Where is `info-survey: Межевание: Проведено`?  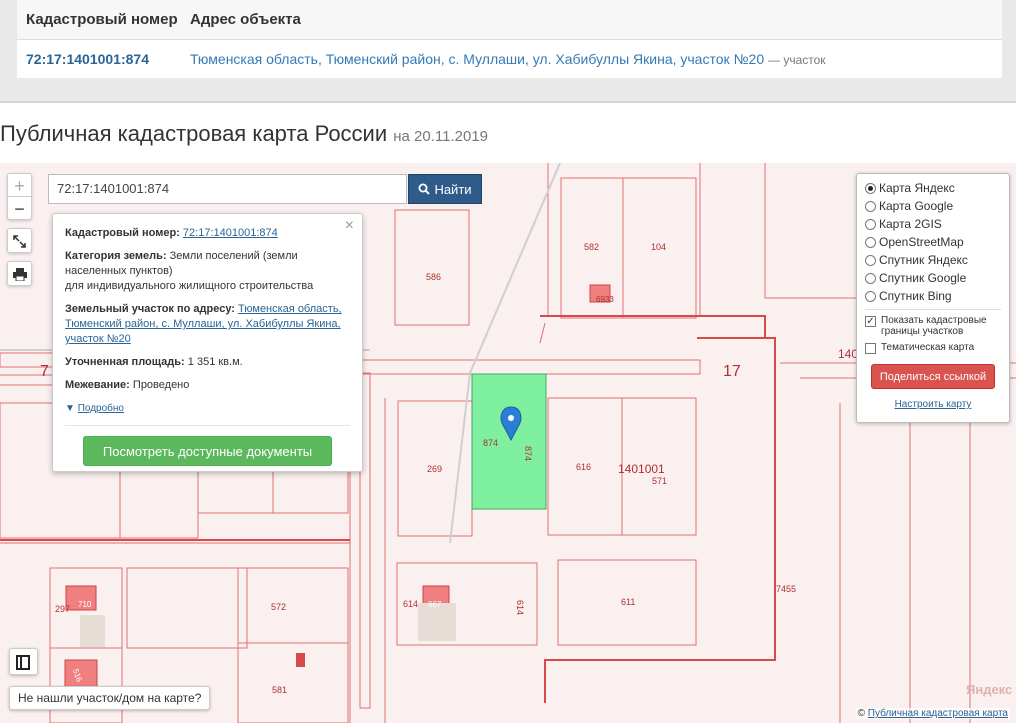 info-survey: Межевание: Проведено is located at coordinates (207, 385).